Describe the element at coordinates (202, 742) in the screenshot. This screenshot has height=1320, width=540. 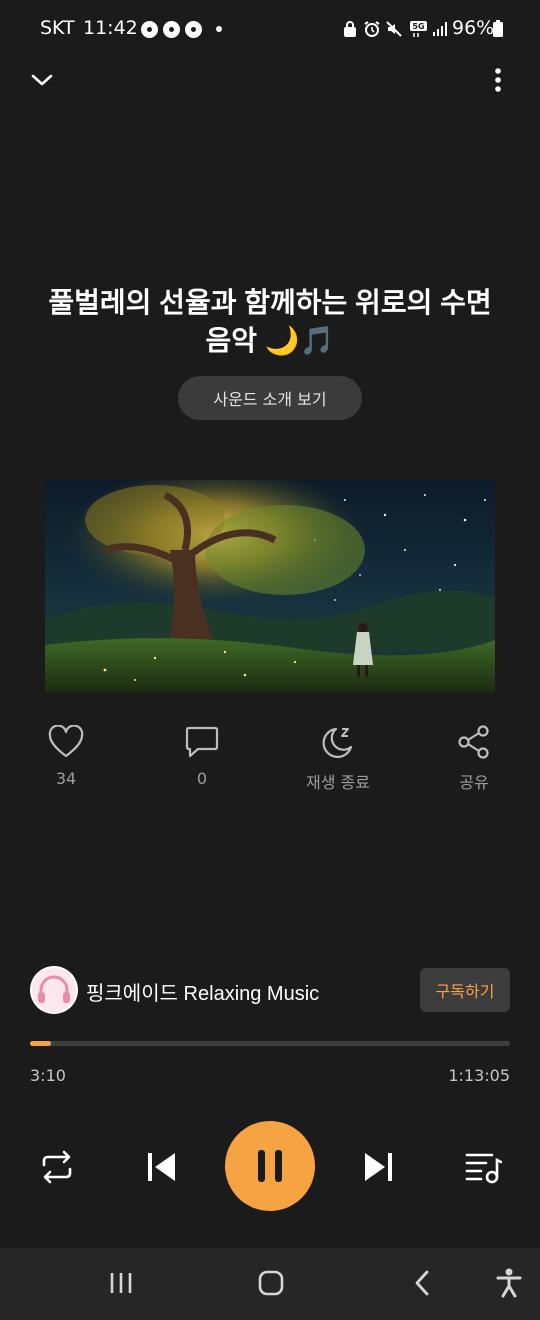
I see `comment-icon` at that location.